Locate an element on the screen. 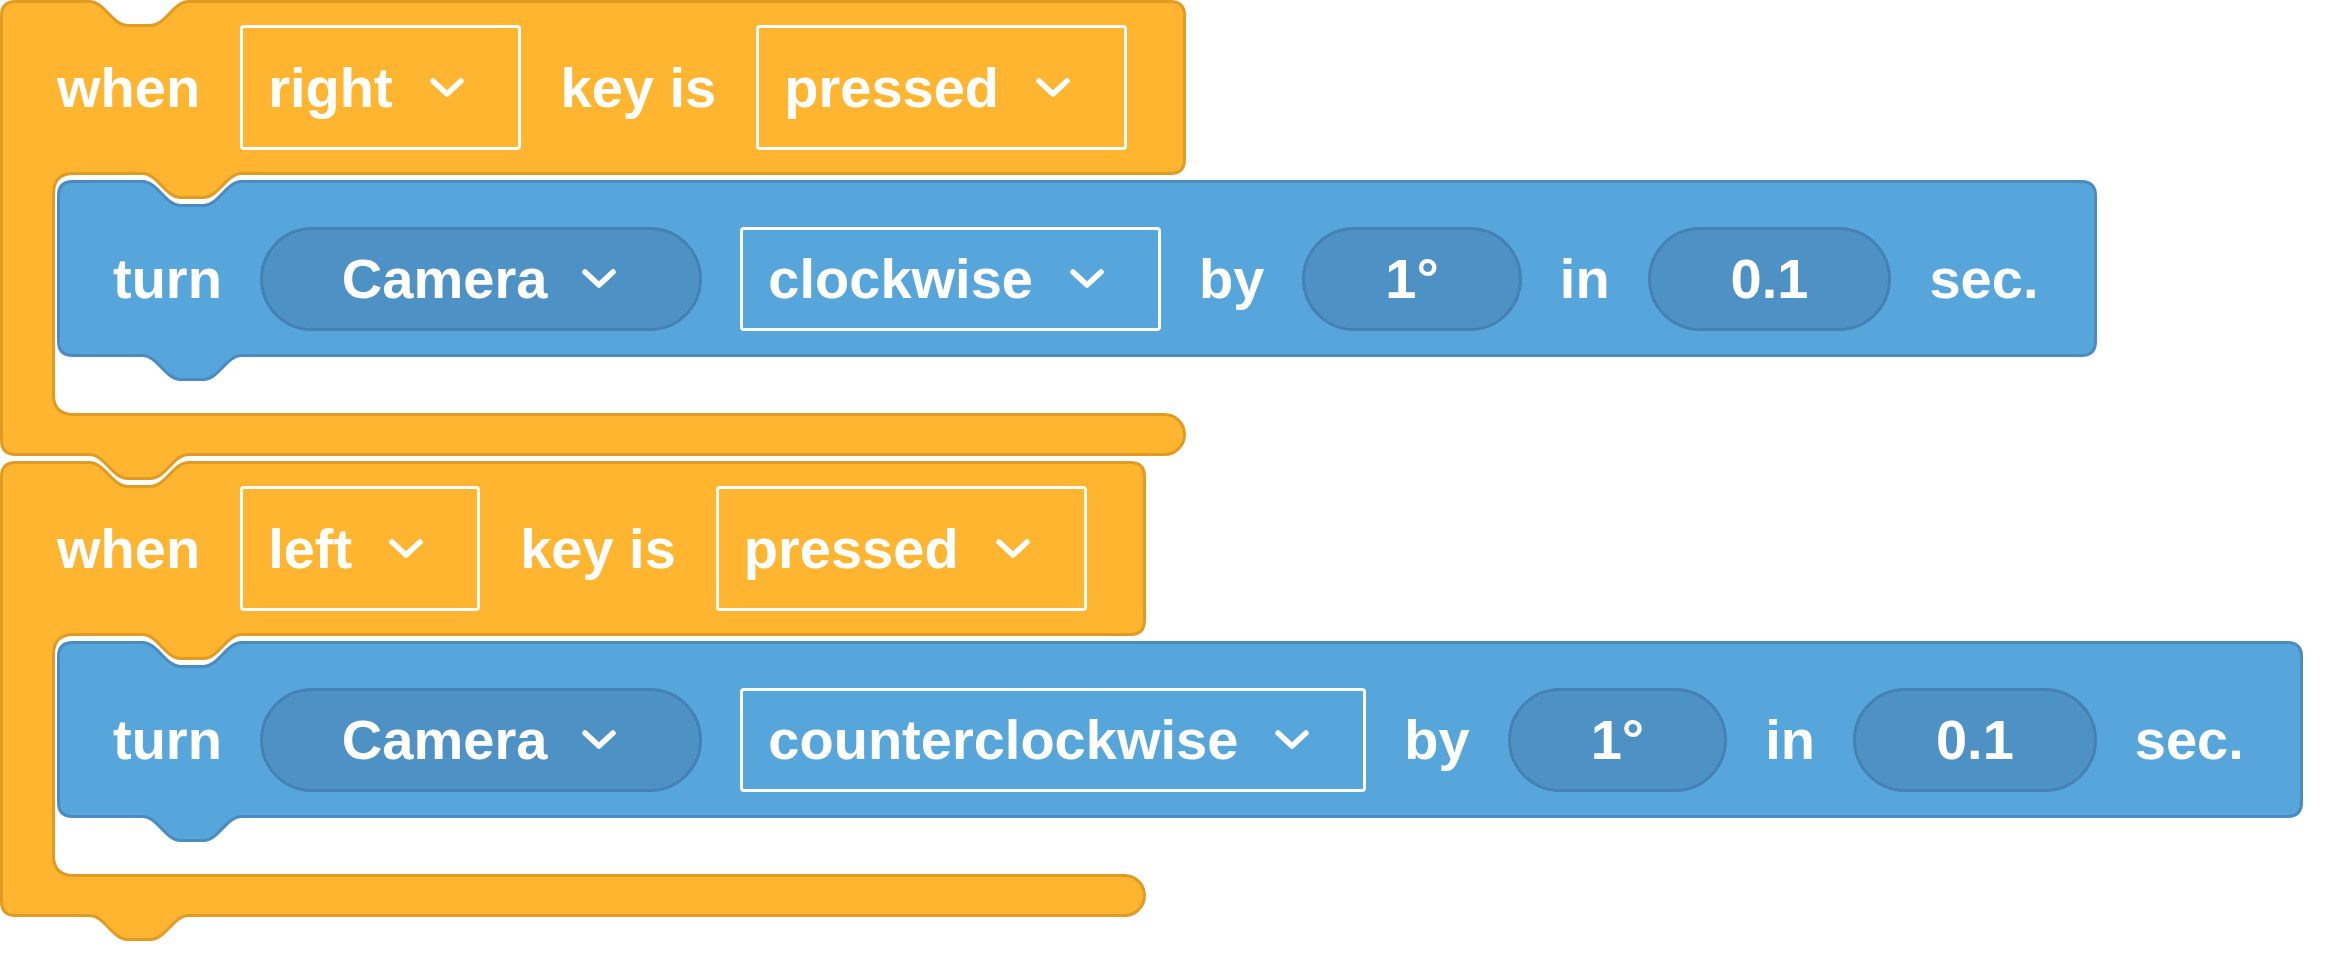 This screenshot has width=2346, height=972. dropdown: counterclockwise is located at coordinates (1053, 740).